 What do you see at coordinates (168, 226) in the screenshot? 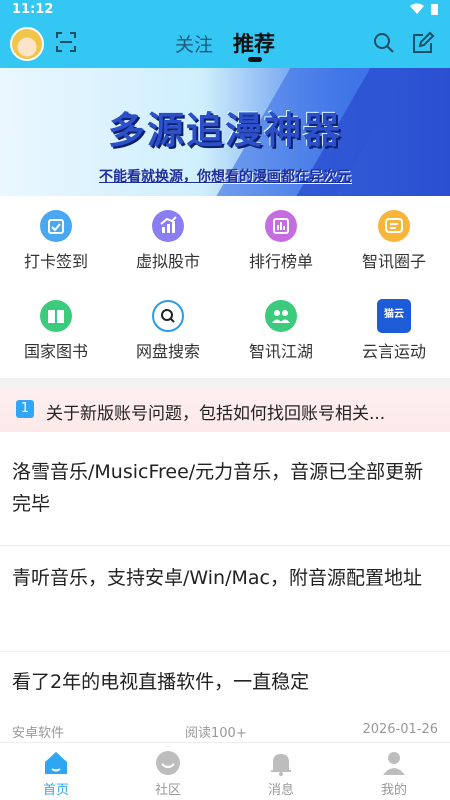
I see `stock-chart-icon` at bounding box center [168, 226].